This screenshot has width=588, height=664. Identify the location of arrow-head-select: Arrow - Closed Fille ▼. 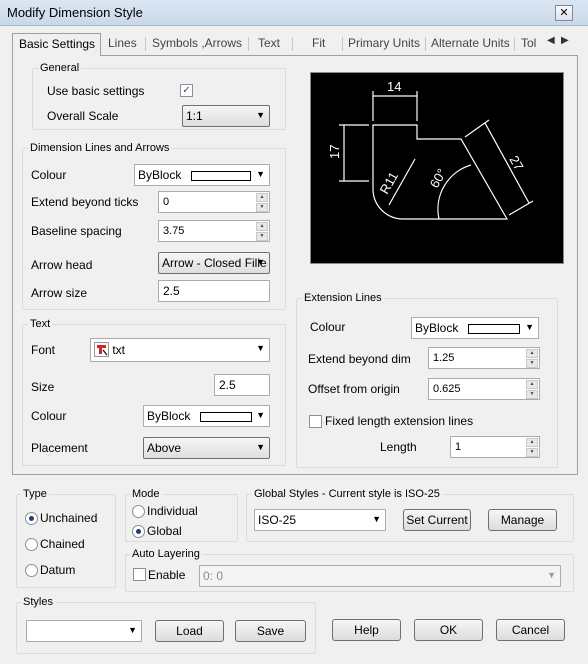
(214, 263).